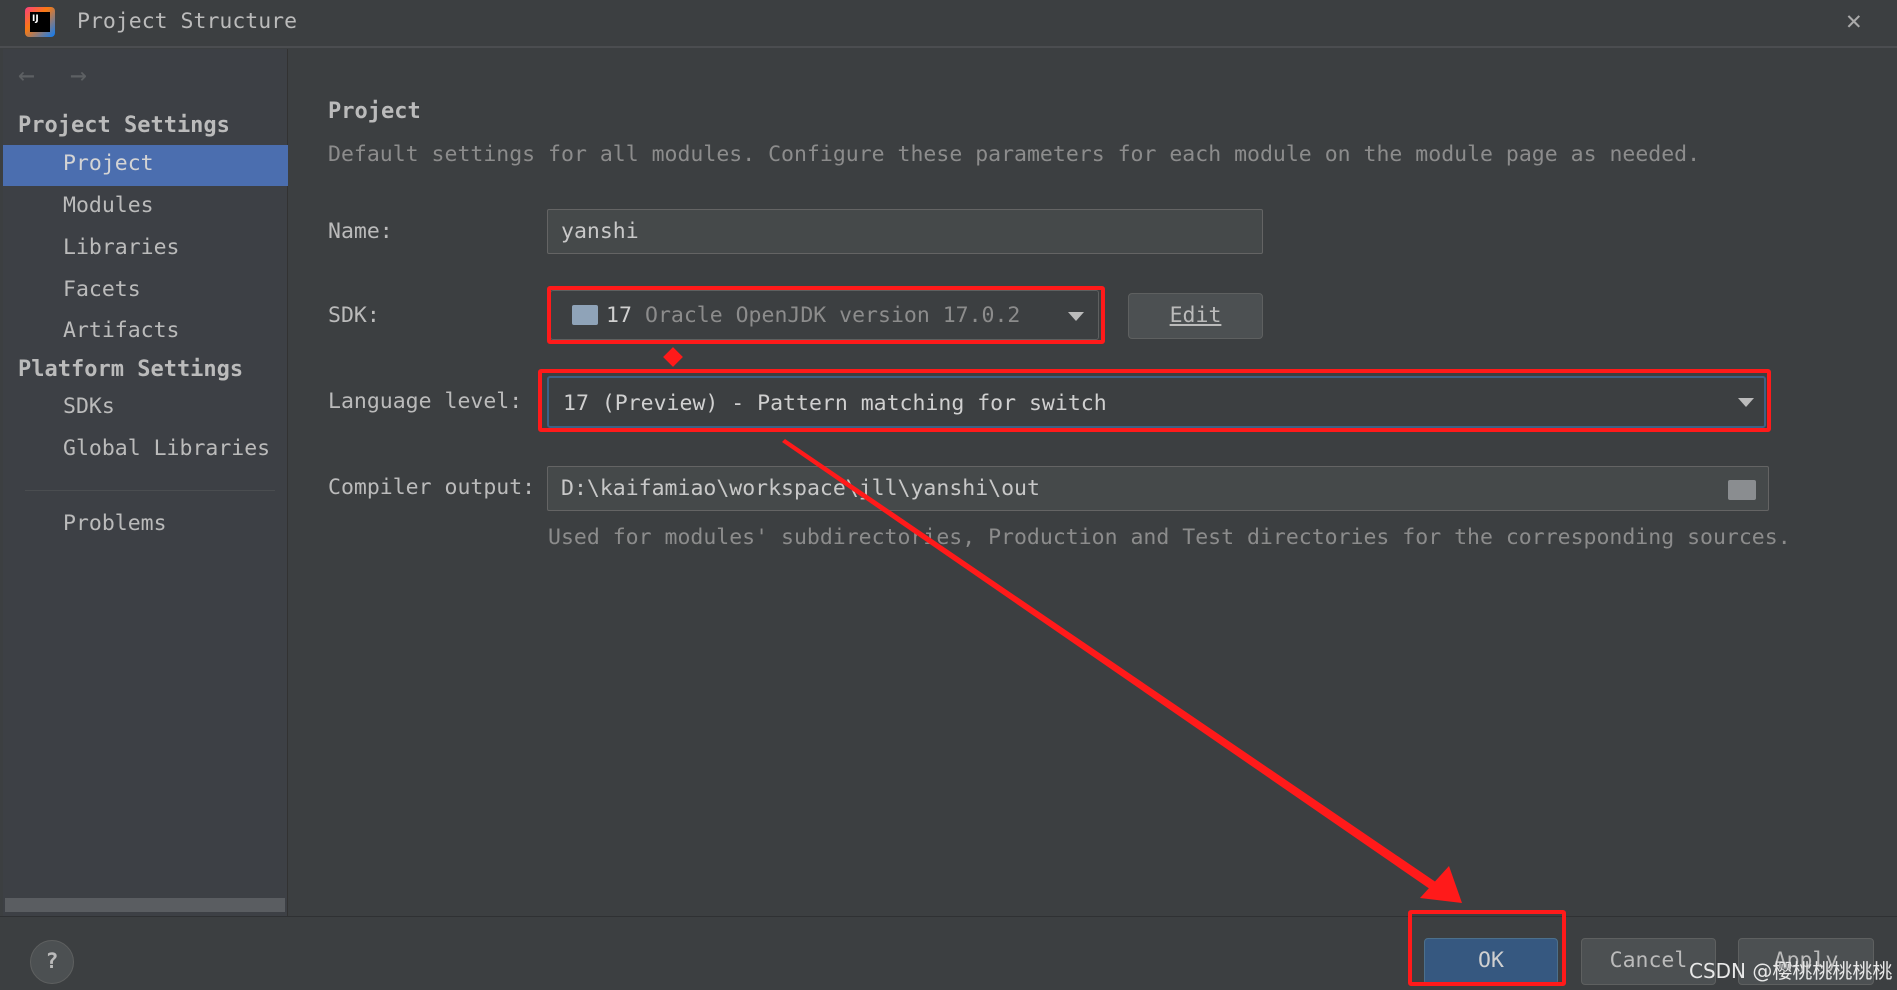 The image size is (1897, 990). What do you see at coordinates (1791, 971) in the screenshot?
I see `watermark: CSDN @樱桃桃桃桃桃` at bounding box center [1791, 971].